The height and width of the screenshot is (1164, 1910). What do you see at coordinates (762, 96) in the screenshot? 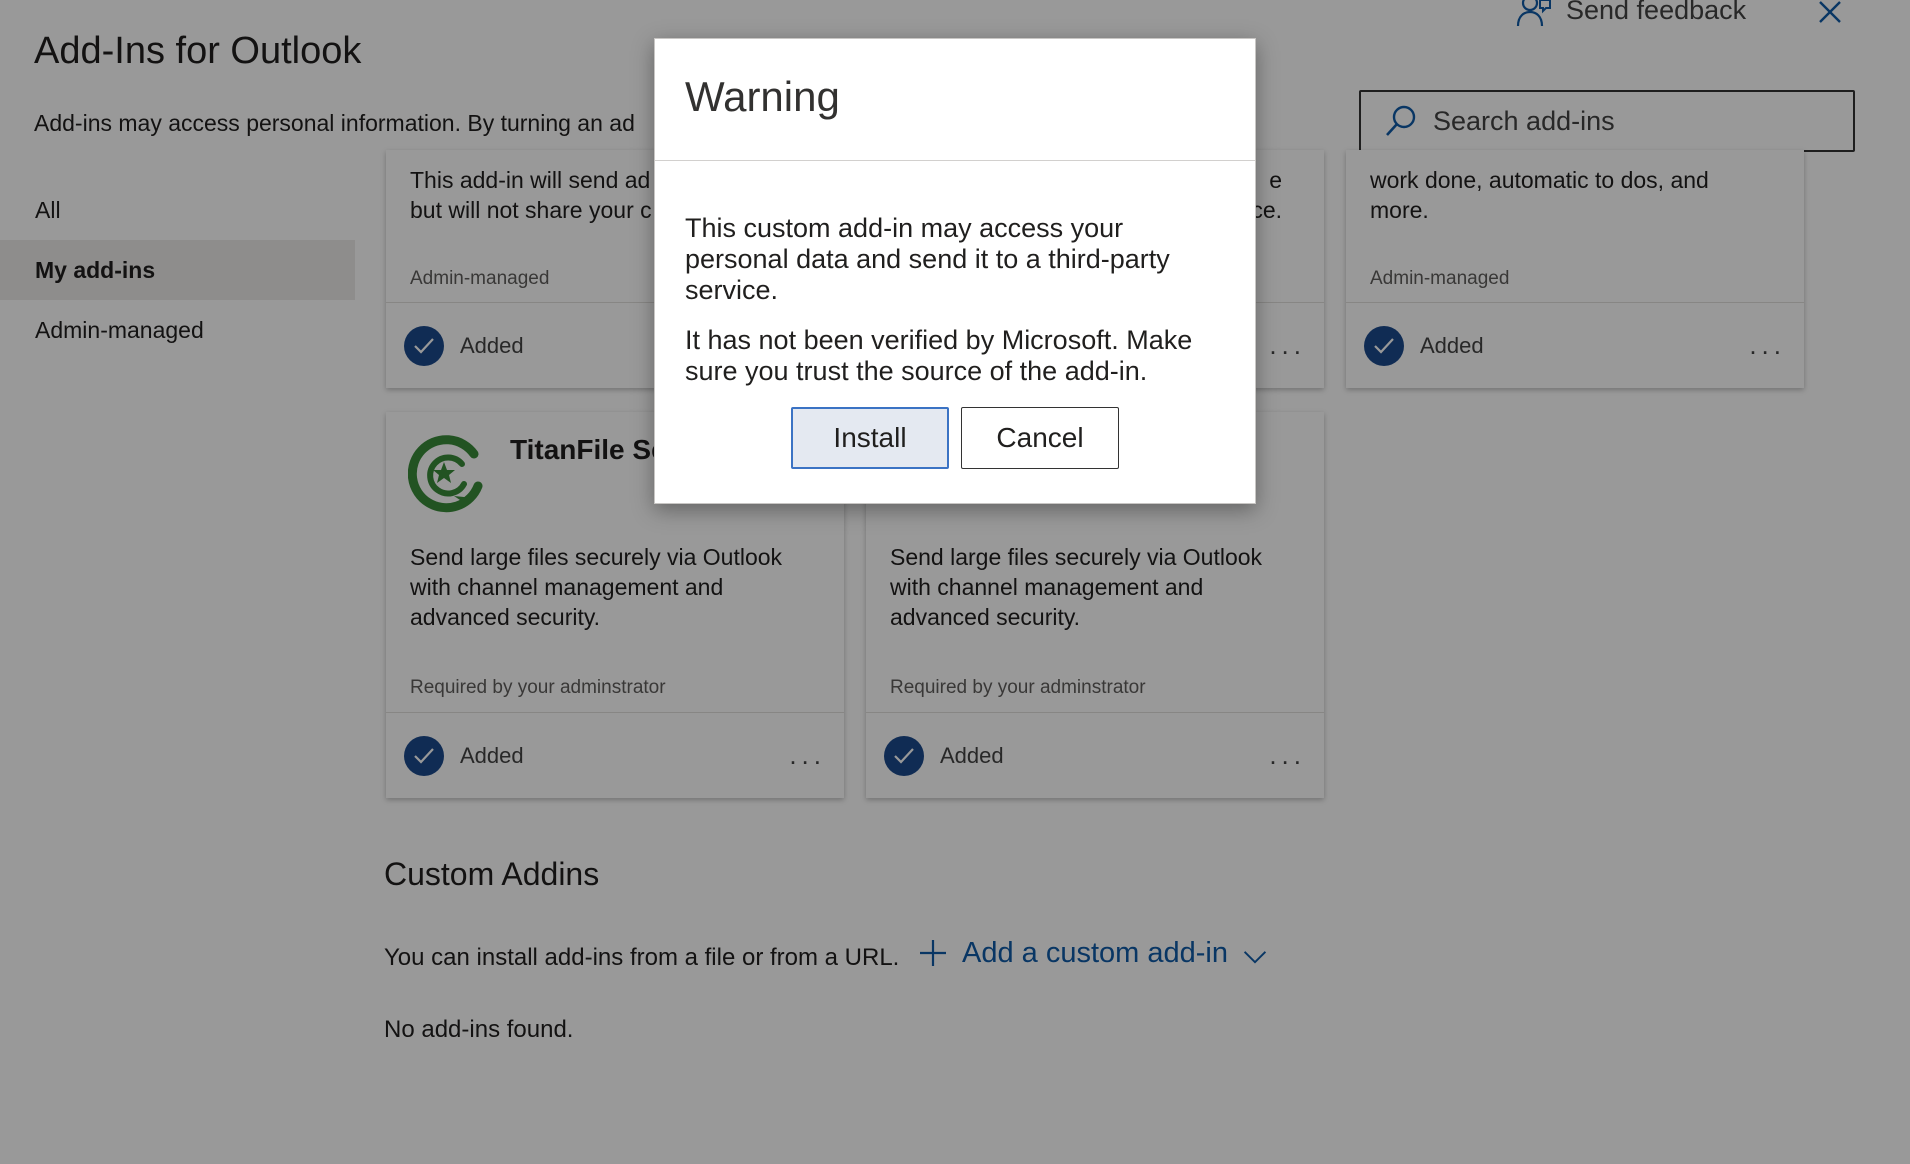
I see `dialog-title: Warning` at bounding box center [762, 96].